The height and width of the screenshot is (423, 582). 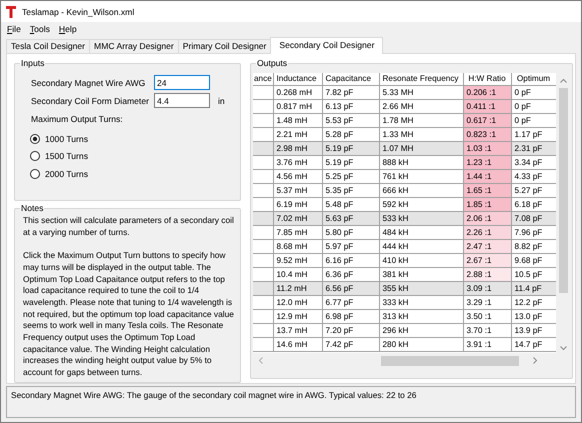 I want to click on menu-item: Tools, so click(x=41, y=29).